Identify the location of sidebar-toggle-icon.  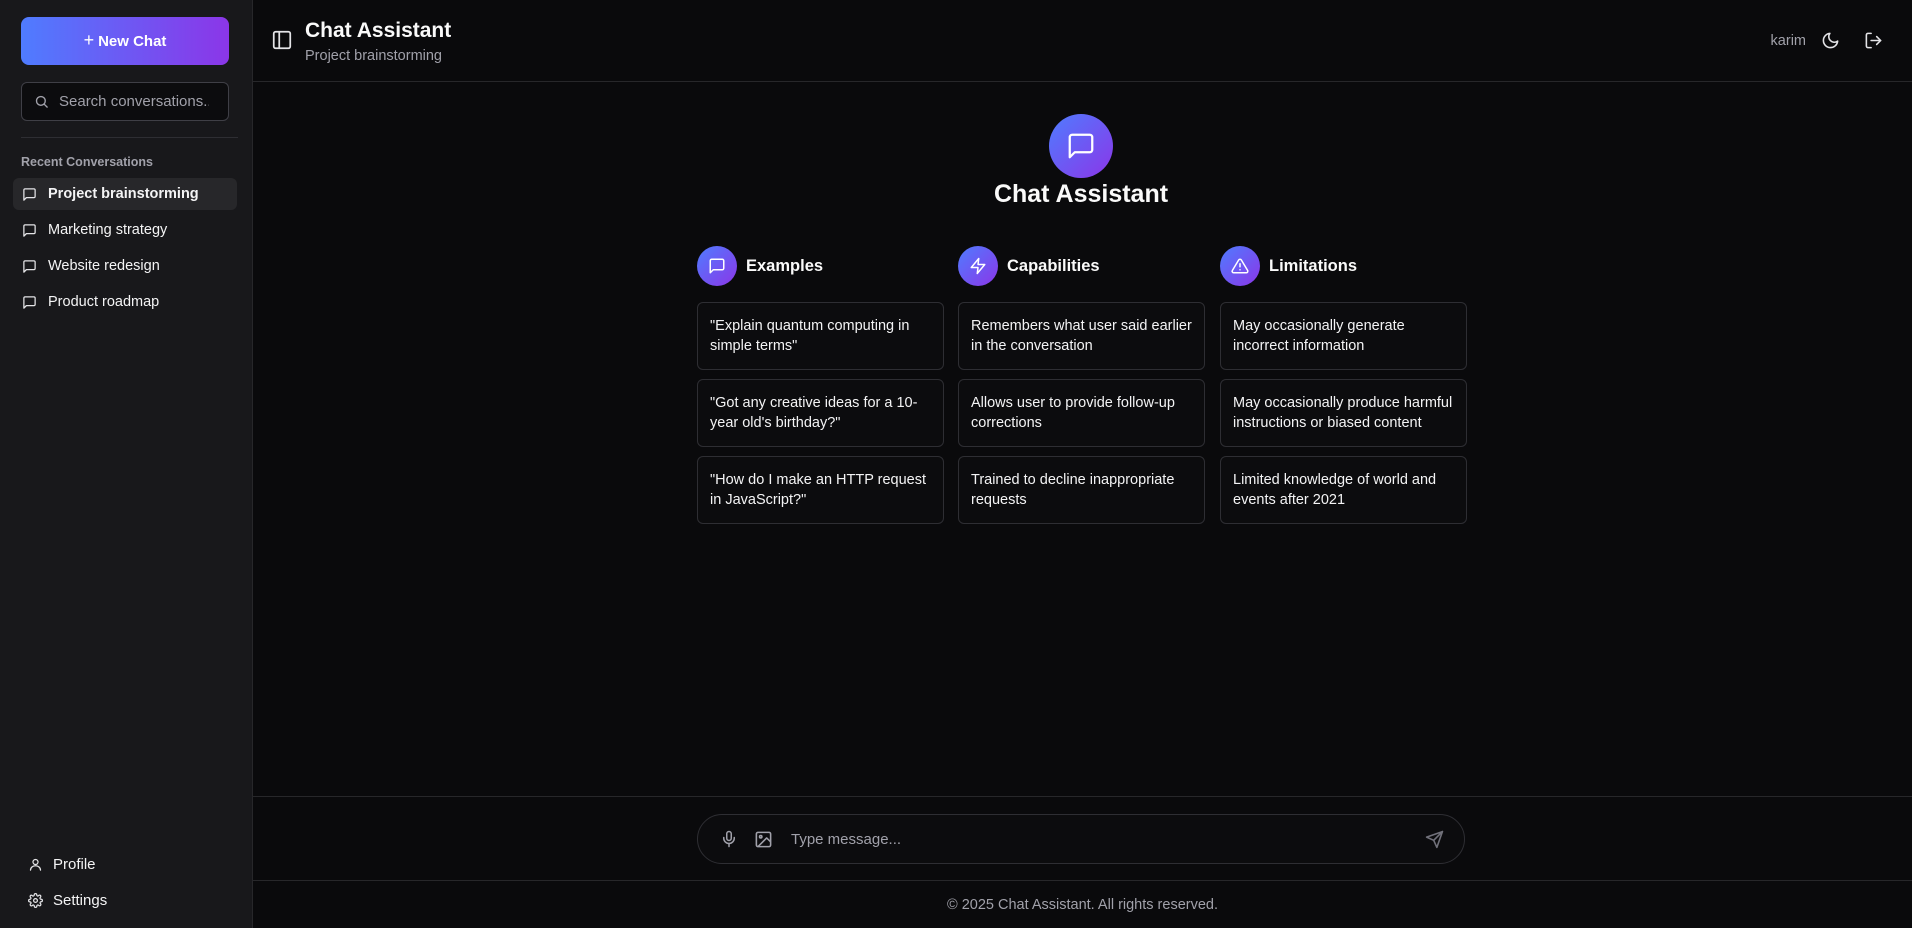
(282, 40).